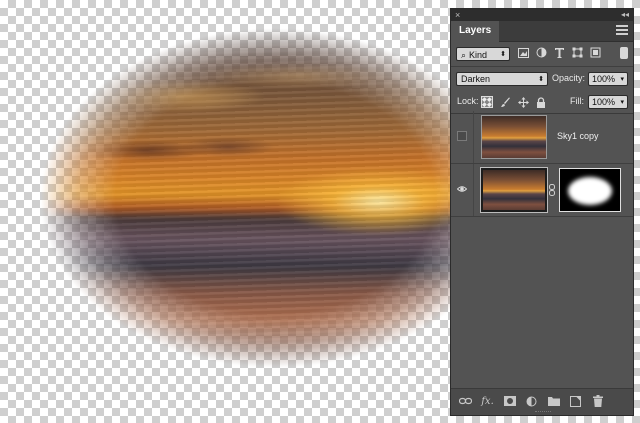 This screenshot has width=640, height=423. I want to click on search-icon: ⌕, so click(464, 55).